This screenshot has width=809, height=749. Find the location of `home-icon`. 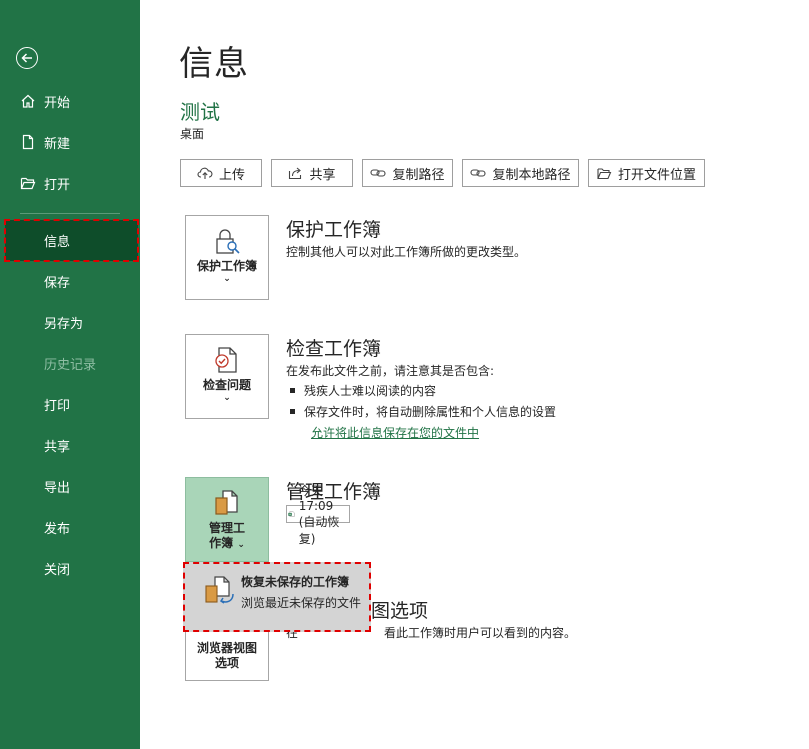

home-icon is located at coordinates (28, 101).